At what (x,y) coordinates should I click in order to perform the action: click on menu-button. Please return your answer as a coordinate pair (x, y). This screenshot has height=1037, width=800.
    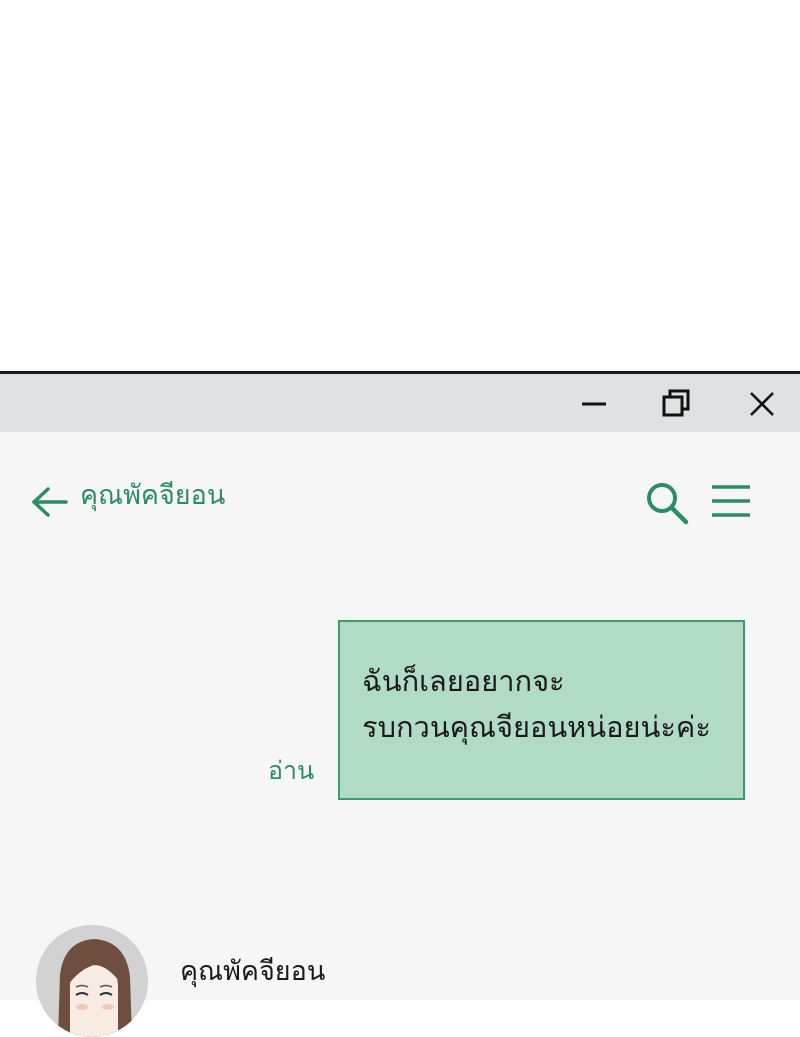
    Looking at the image, I should click on (731, 502).